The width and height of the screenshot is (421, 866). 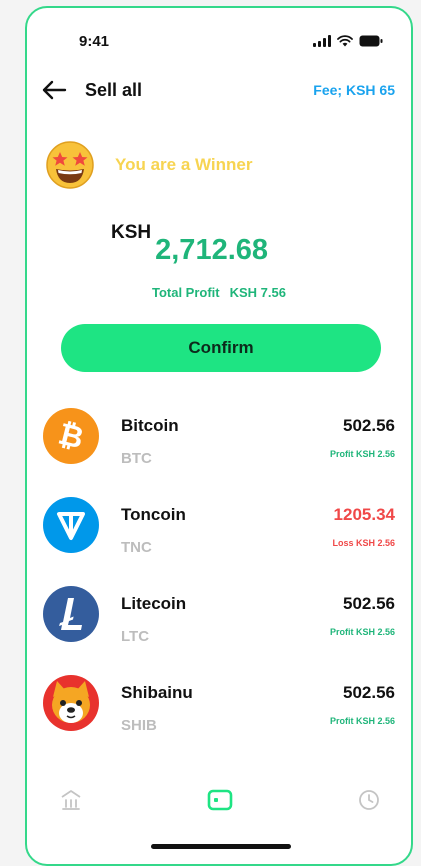 I want to click on litecoin-icon, so click(x=71, y=614).